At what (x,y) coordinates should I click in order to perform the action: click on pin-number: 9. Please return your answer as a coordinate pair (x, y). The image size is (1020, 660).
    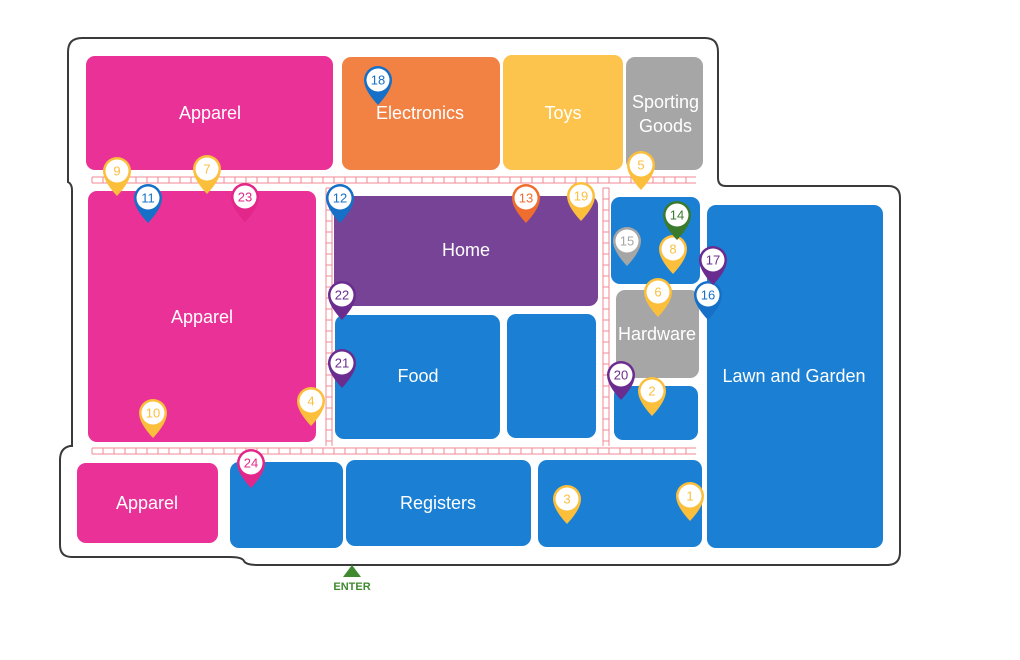
    Looking at the image, I should click on (116, 171).